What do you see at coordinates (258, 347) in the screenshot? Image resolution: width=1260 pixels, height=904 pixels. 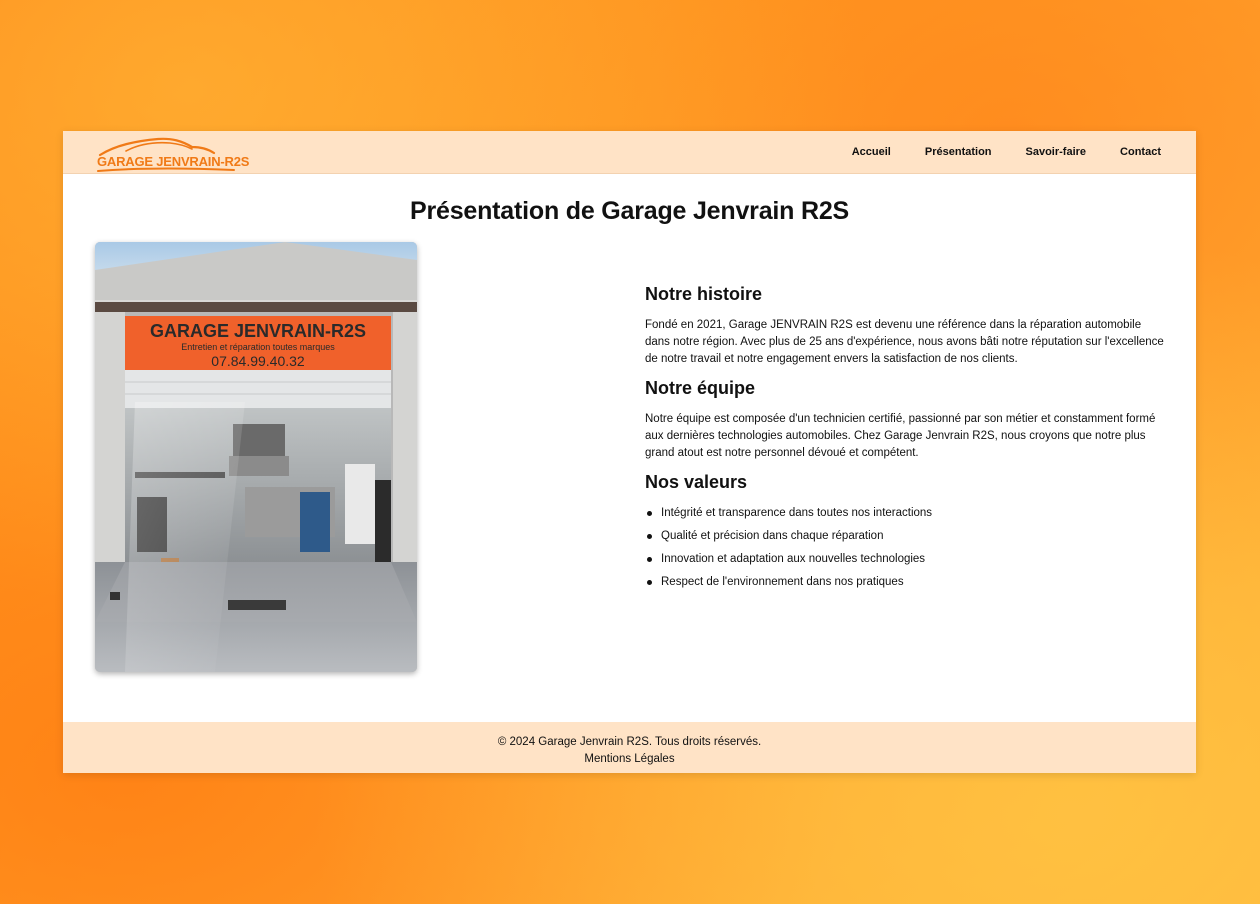 I see `sign-subtitle: Entretien et réparation toutes marques` at bounding box center [258, 347].